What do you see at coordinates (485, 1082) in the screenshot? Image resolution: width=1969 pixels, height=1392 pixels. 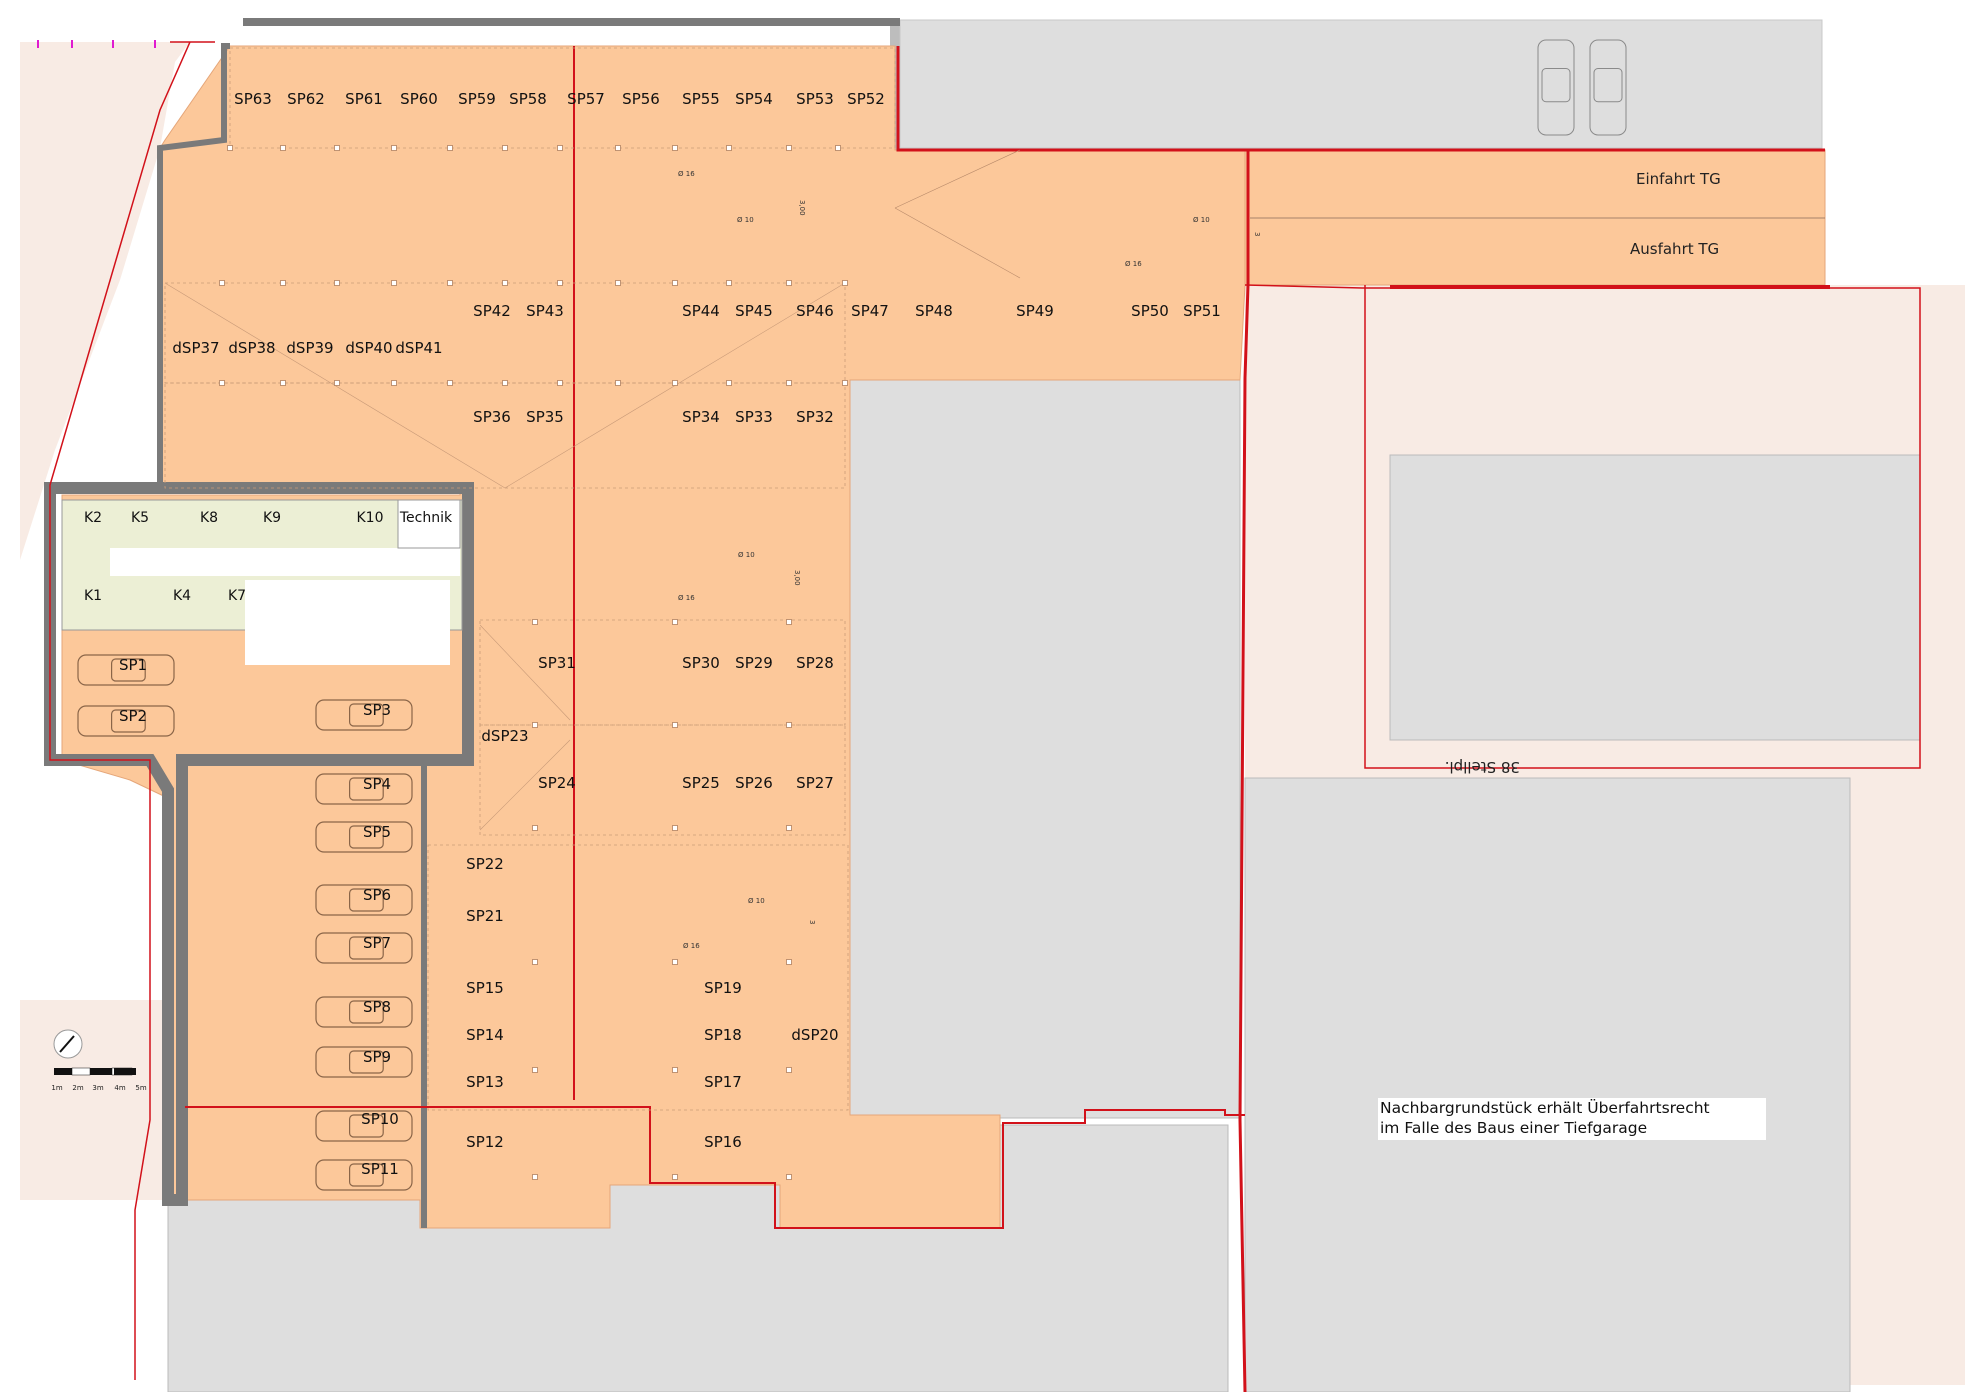 I see `parking-space-label-sp13: SP13` at bounding box center [485, 1082].